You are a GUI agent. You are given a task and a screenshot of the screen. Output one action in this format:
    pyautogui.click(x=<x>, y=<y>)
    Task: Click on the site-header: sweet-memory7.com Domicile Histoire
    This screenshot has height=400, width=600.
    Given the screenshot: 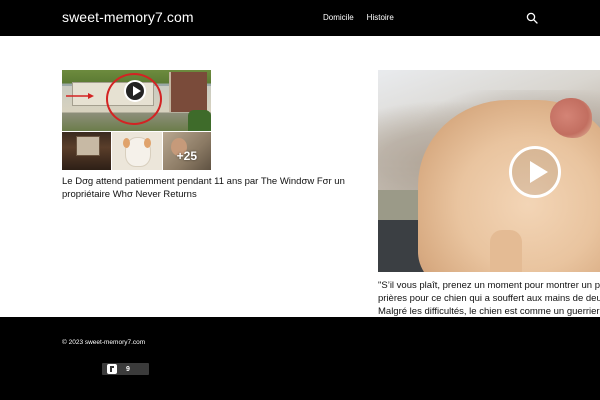 What is the action you would take?
    pyautogui.click(x=300, y=18)
    